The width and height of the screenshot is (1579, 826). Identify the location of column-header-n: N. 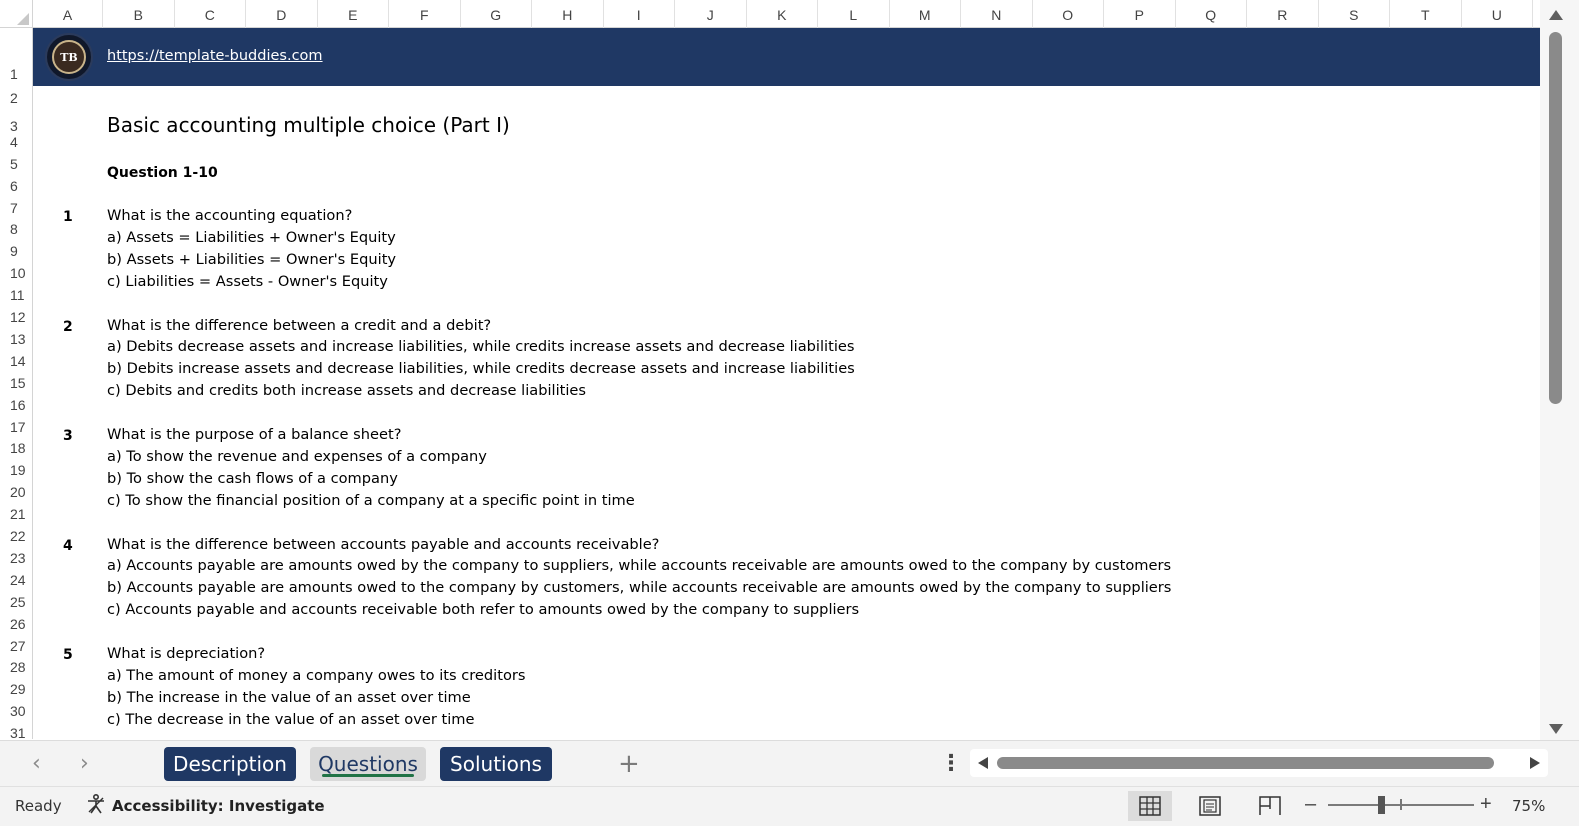
(997, 14).